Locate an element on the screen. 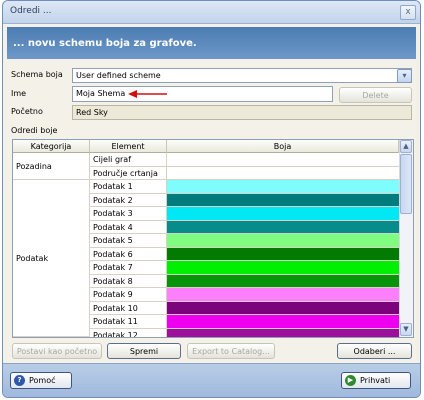 The width and height of the screenshot is (424, 400). accept-label: Prihvati is located at coordinates (375, 380).